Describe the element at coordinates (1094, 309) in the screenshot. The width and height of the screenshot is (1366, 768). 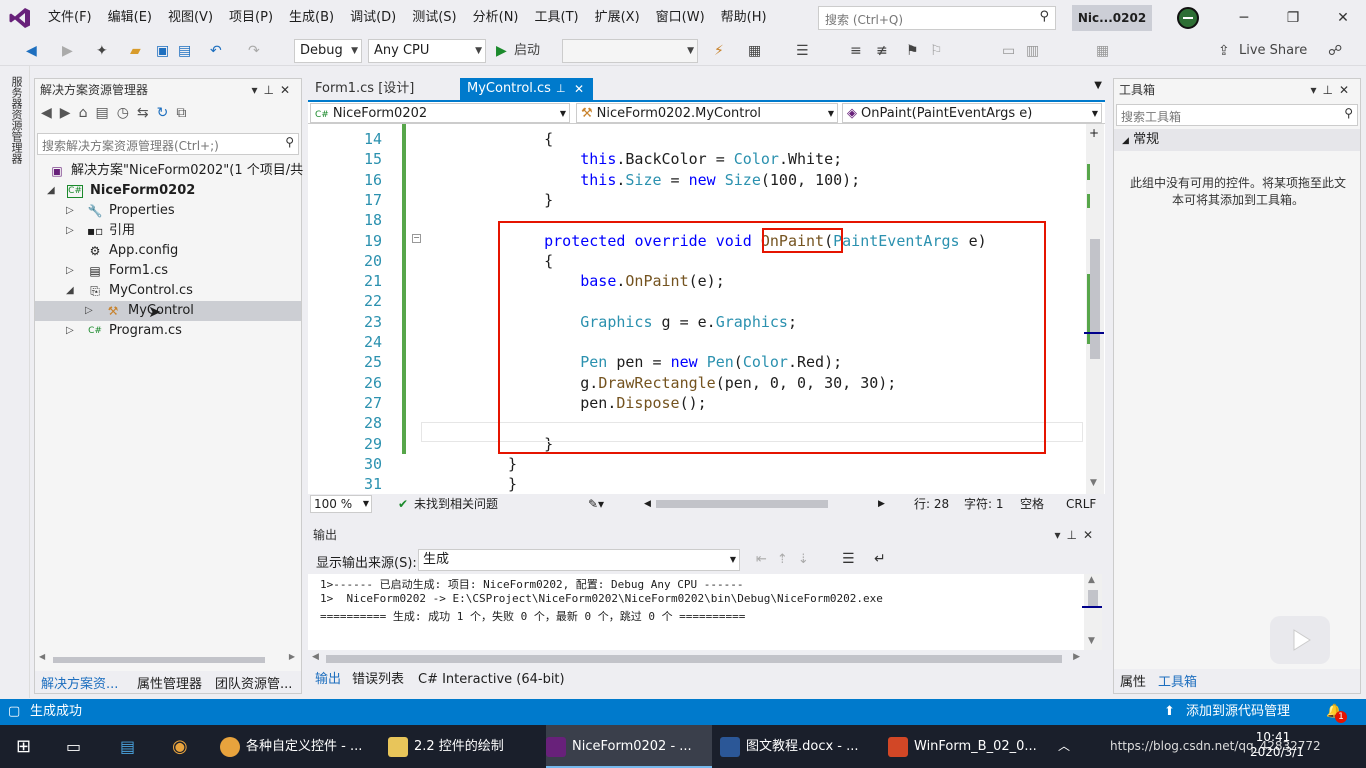
I see `editor-vscrollbar: + ▼` at that location.